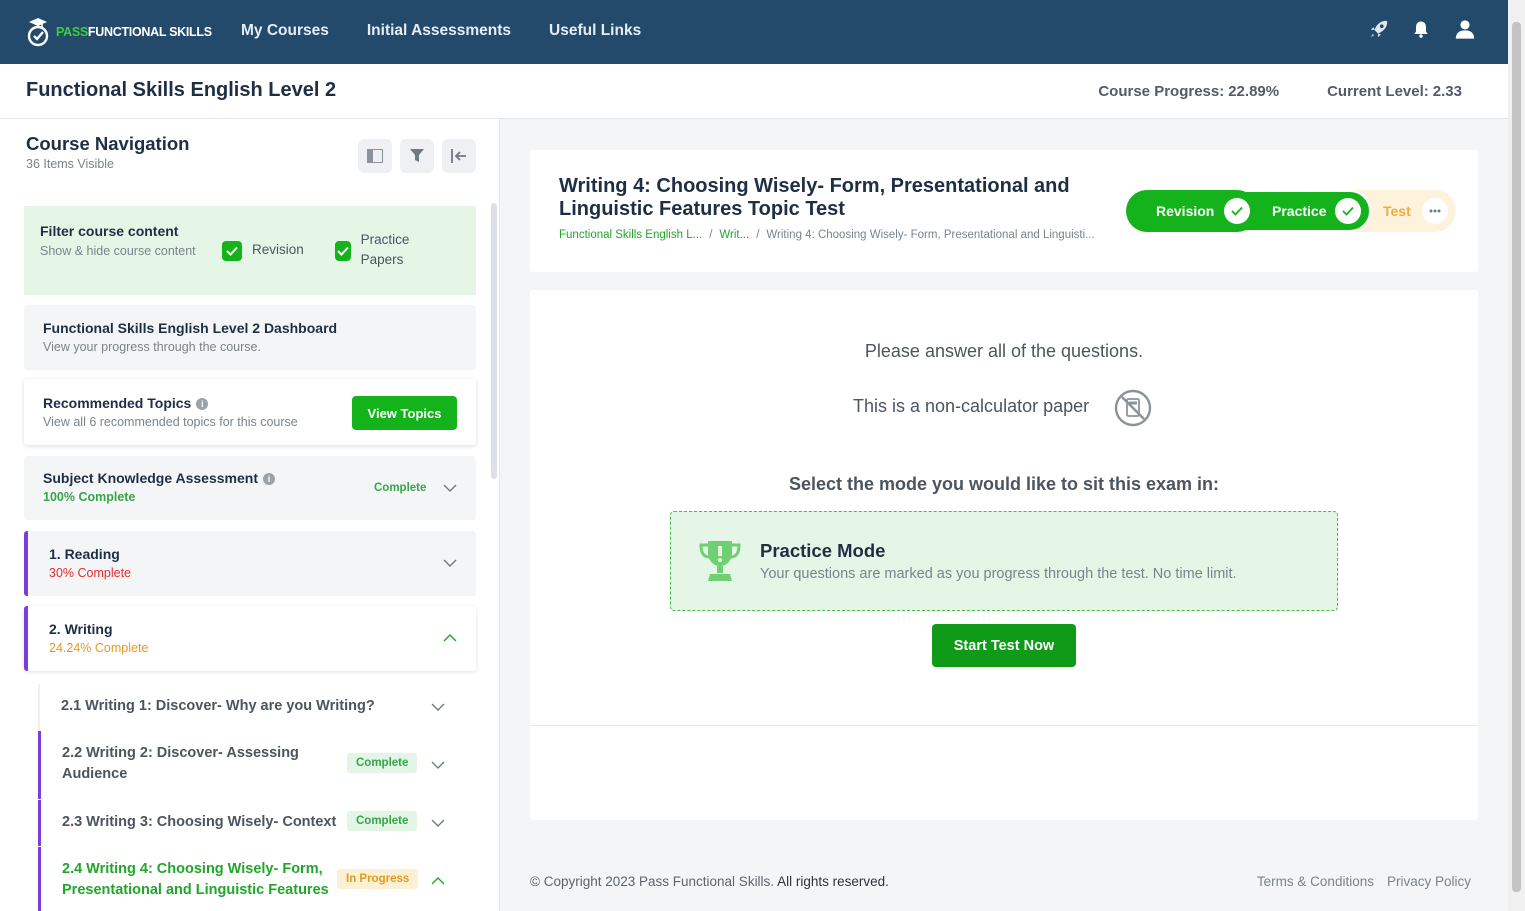 The image size is (1525, 911). Describe the element at coordinates (38, 32) in the screenshot. I see `logo-shield-icon` at that location.